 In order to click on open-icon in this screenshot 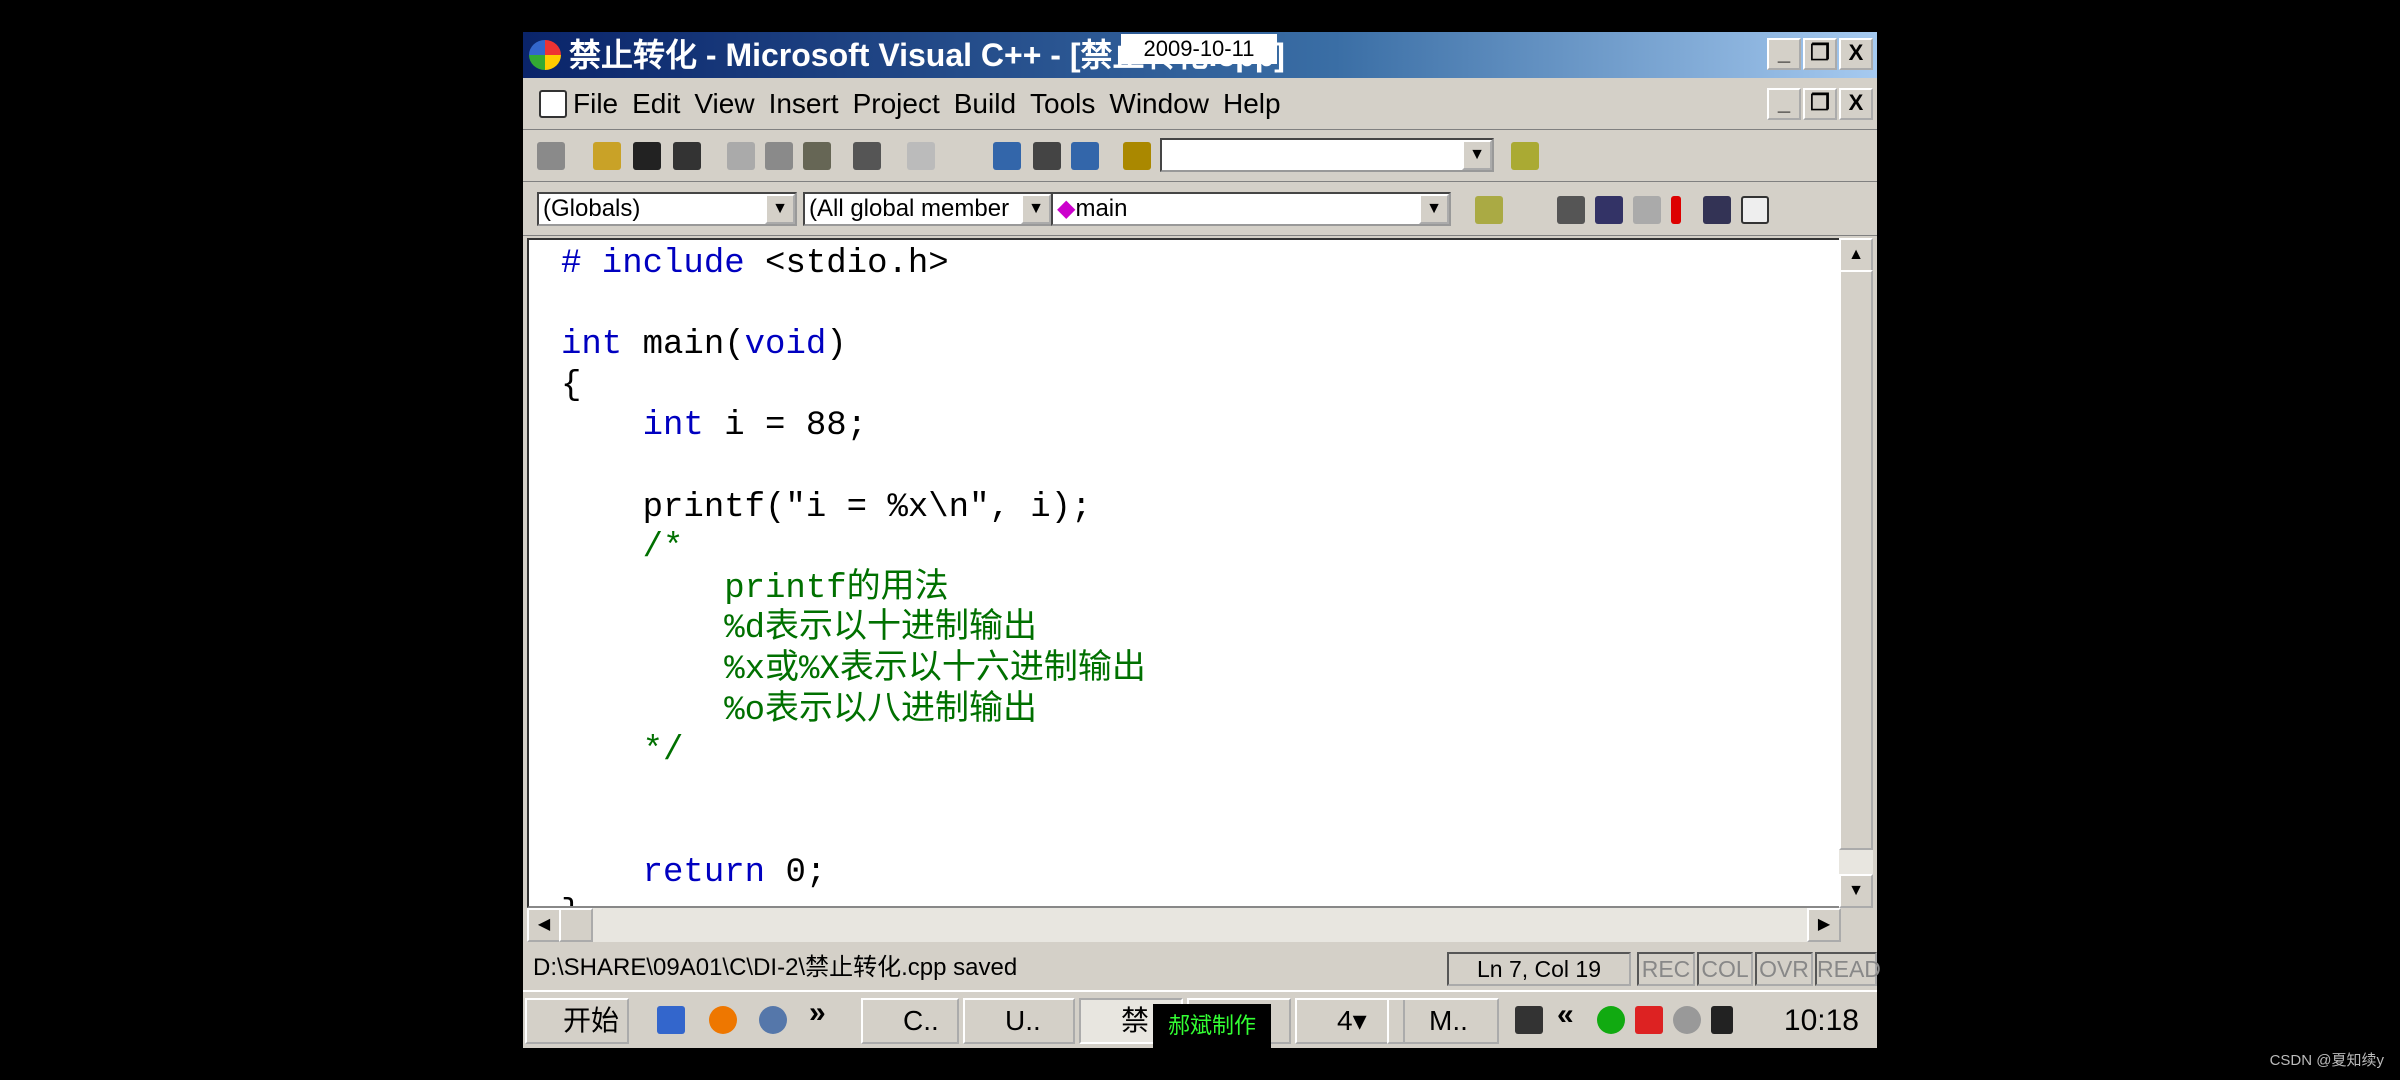, I will do `click(607, 156)`.